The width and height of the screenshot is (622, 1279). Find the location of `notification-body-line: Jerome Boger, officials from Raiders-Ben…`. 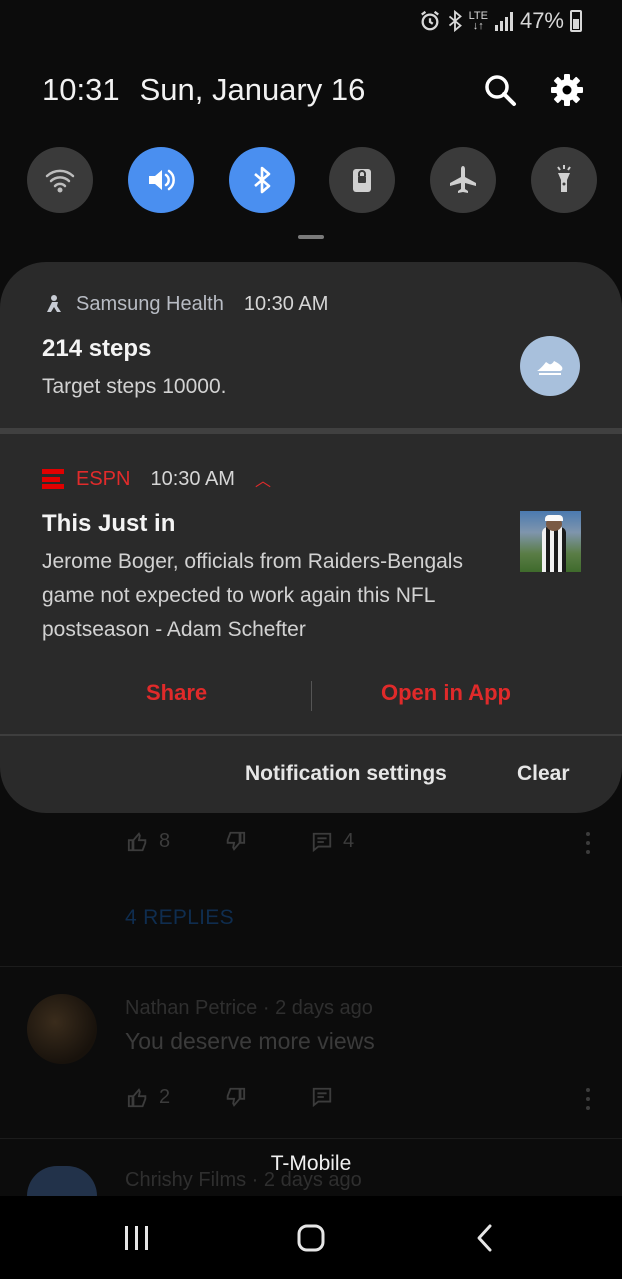

notification-body-line: Jerome Boger, officials from Raiders-Ben… is located at coordinates (252, 561).